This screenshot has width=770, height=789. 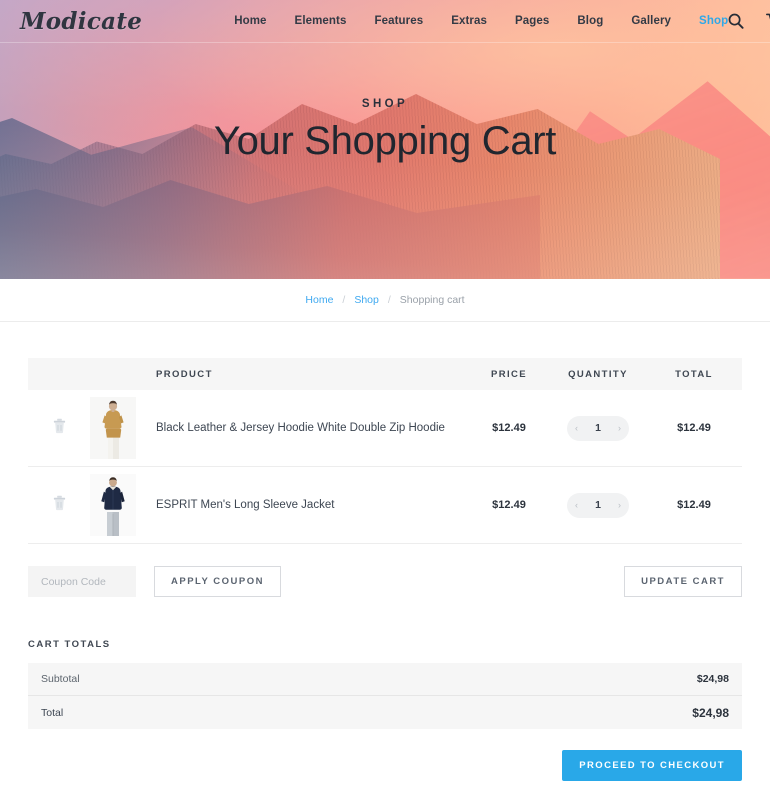 I want to click on search-icon, so click(x=736, y=21).